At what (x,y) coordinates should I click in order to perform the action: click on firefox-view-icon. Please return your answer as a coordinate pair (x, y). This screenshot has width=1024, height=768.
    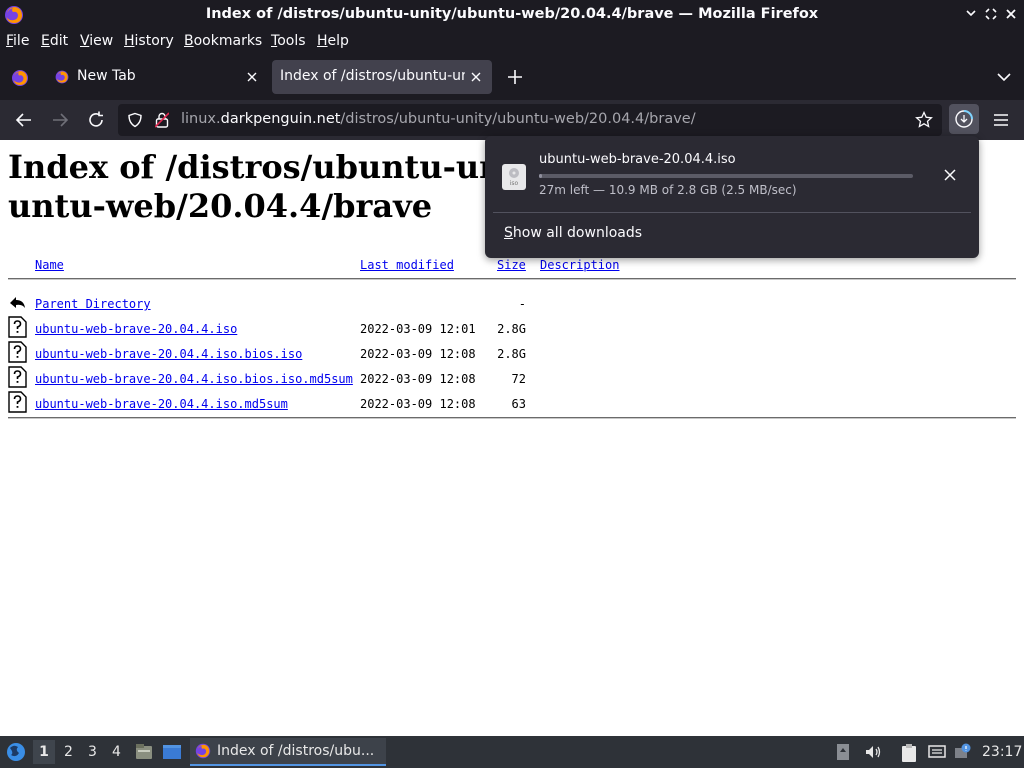
    Looking at the image, I should click on (20, 78).